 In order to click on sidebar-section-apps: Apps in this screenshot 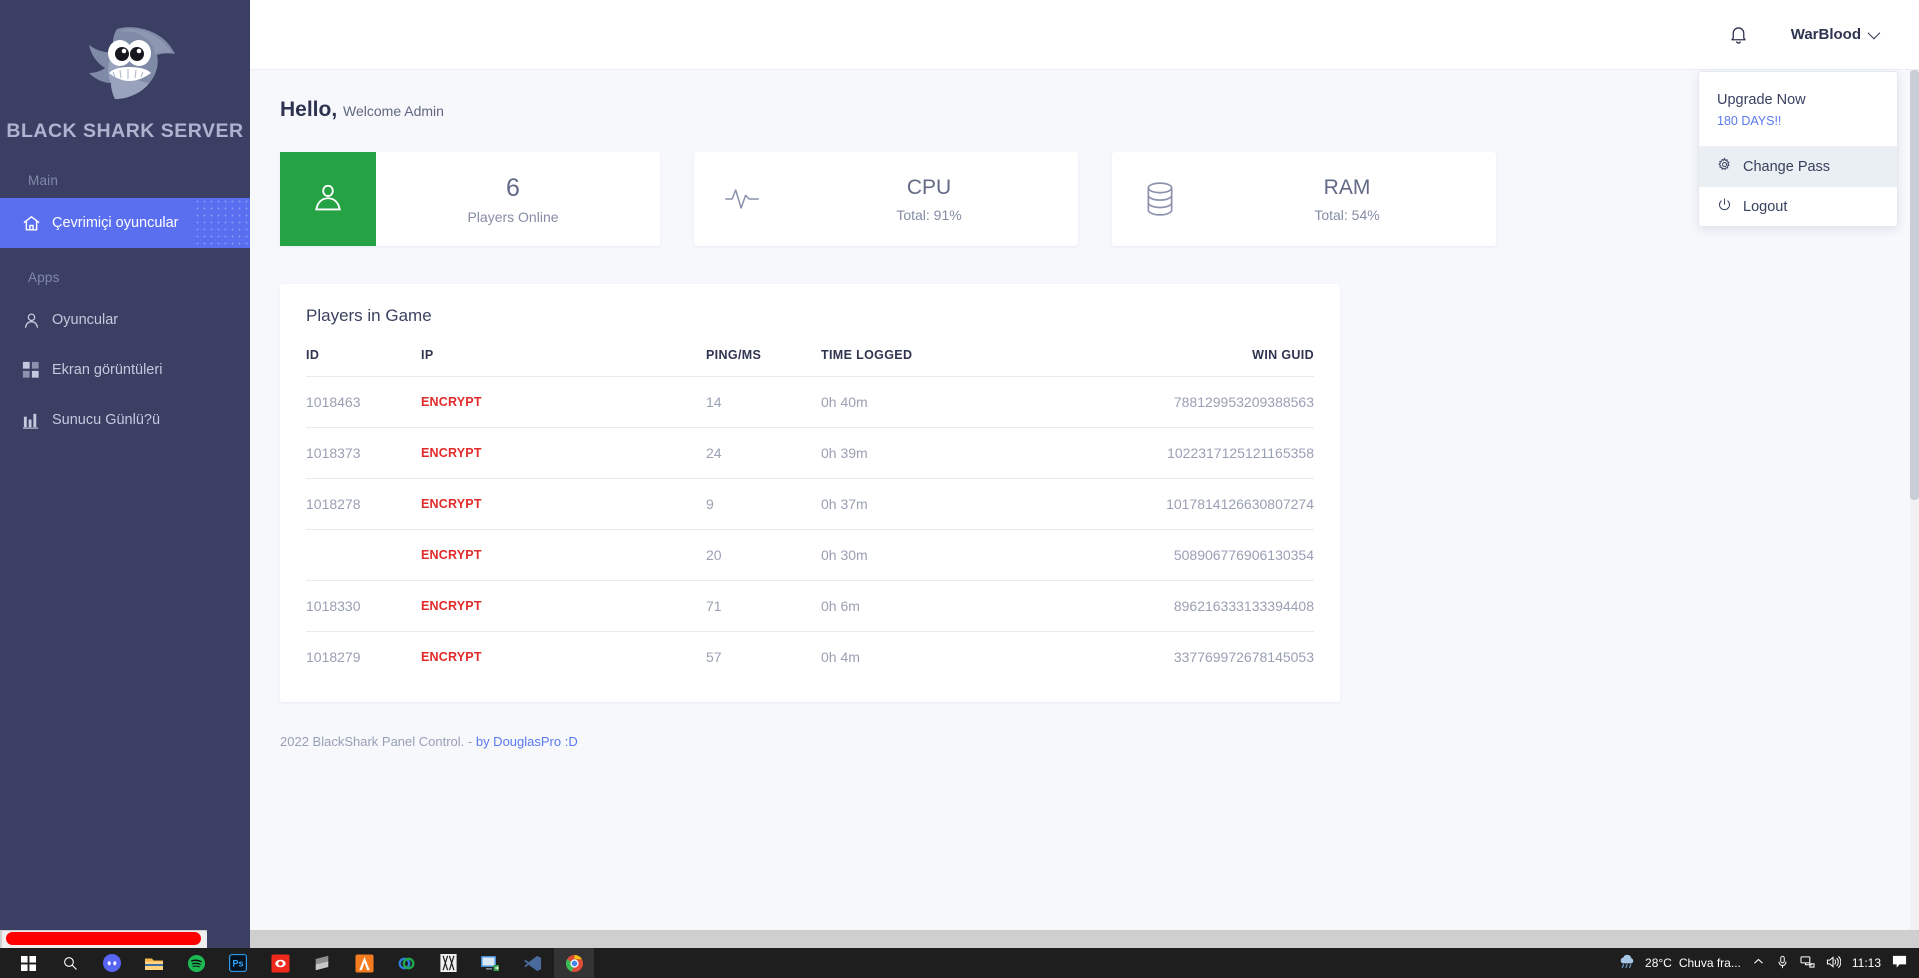, I will do `click(44, 277)`.